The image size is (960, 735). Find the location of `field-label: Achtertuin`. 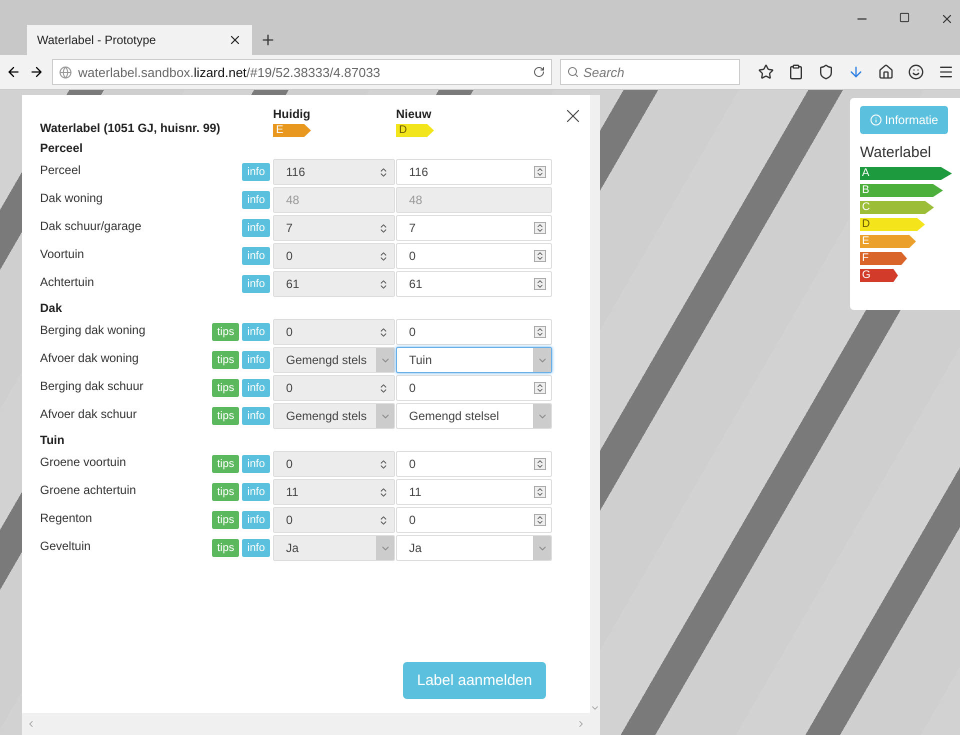

field-label: Achtertuin is located at coordinates (68, 283).